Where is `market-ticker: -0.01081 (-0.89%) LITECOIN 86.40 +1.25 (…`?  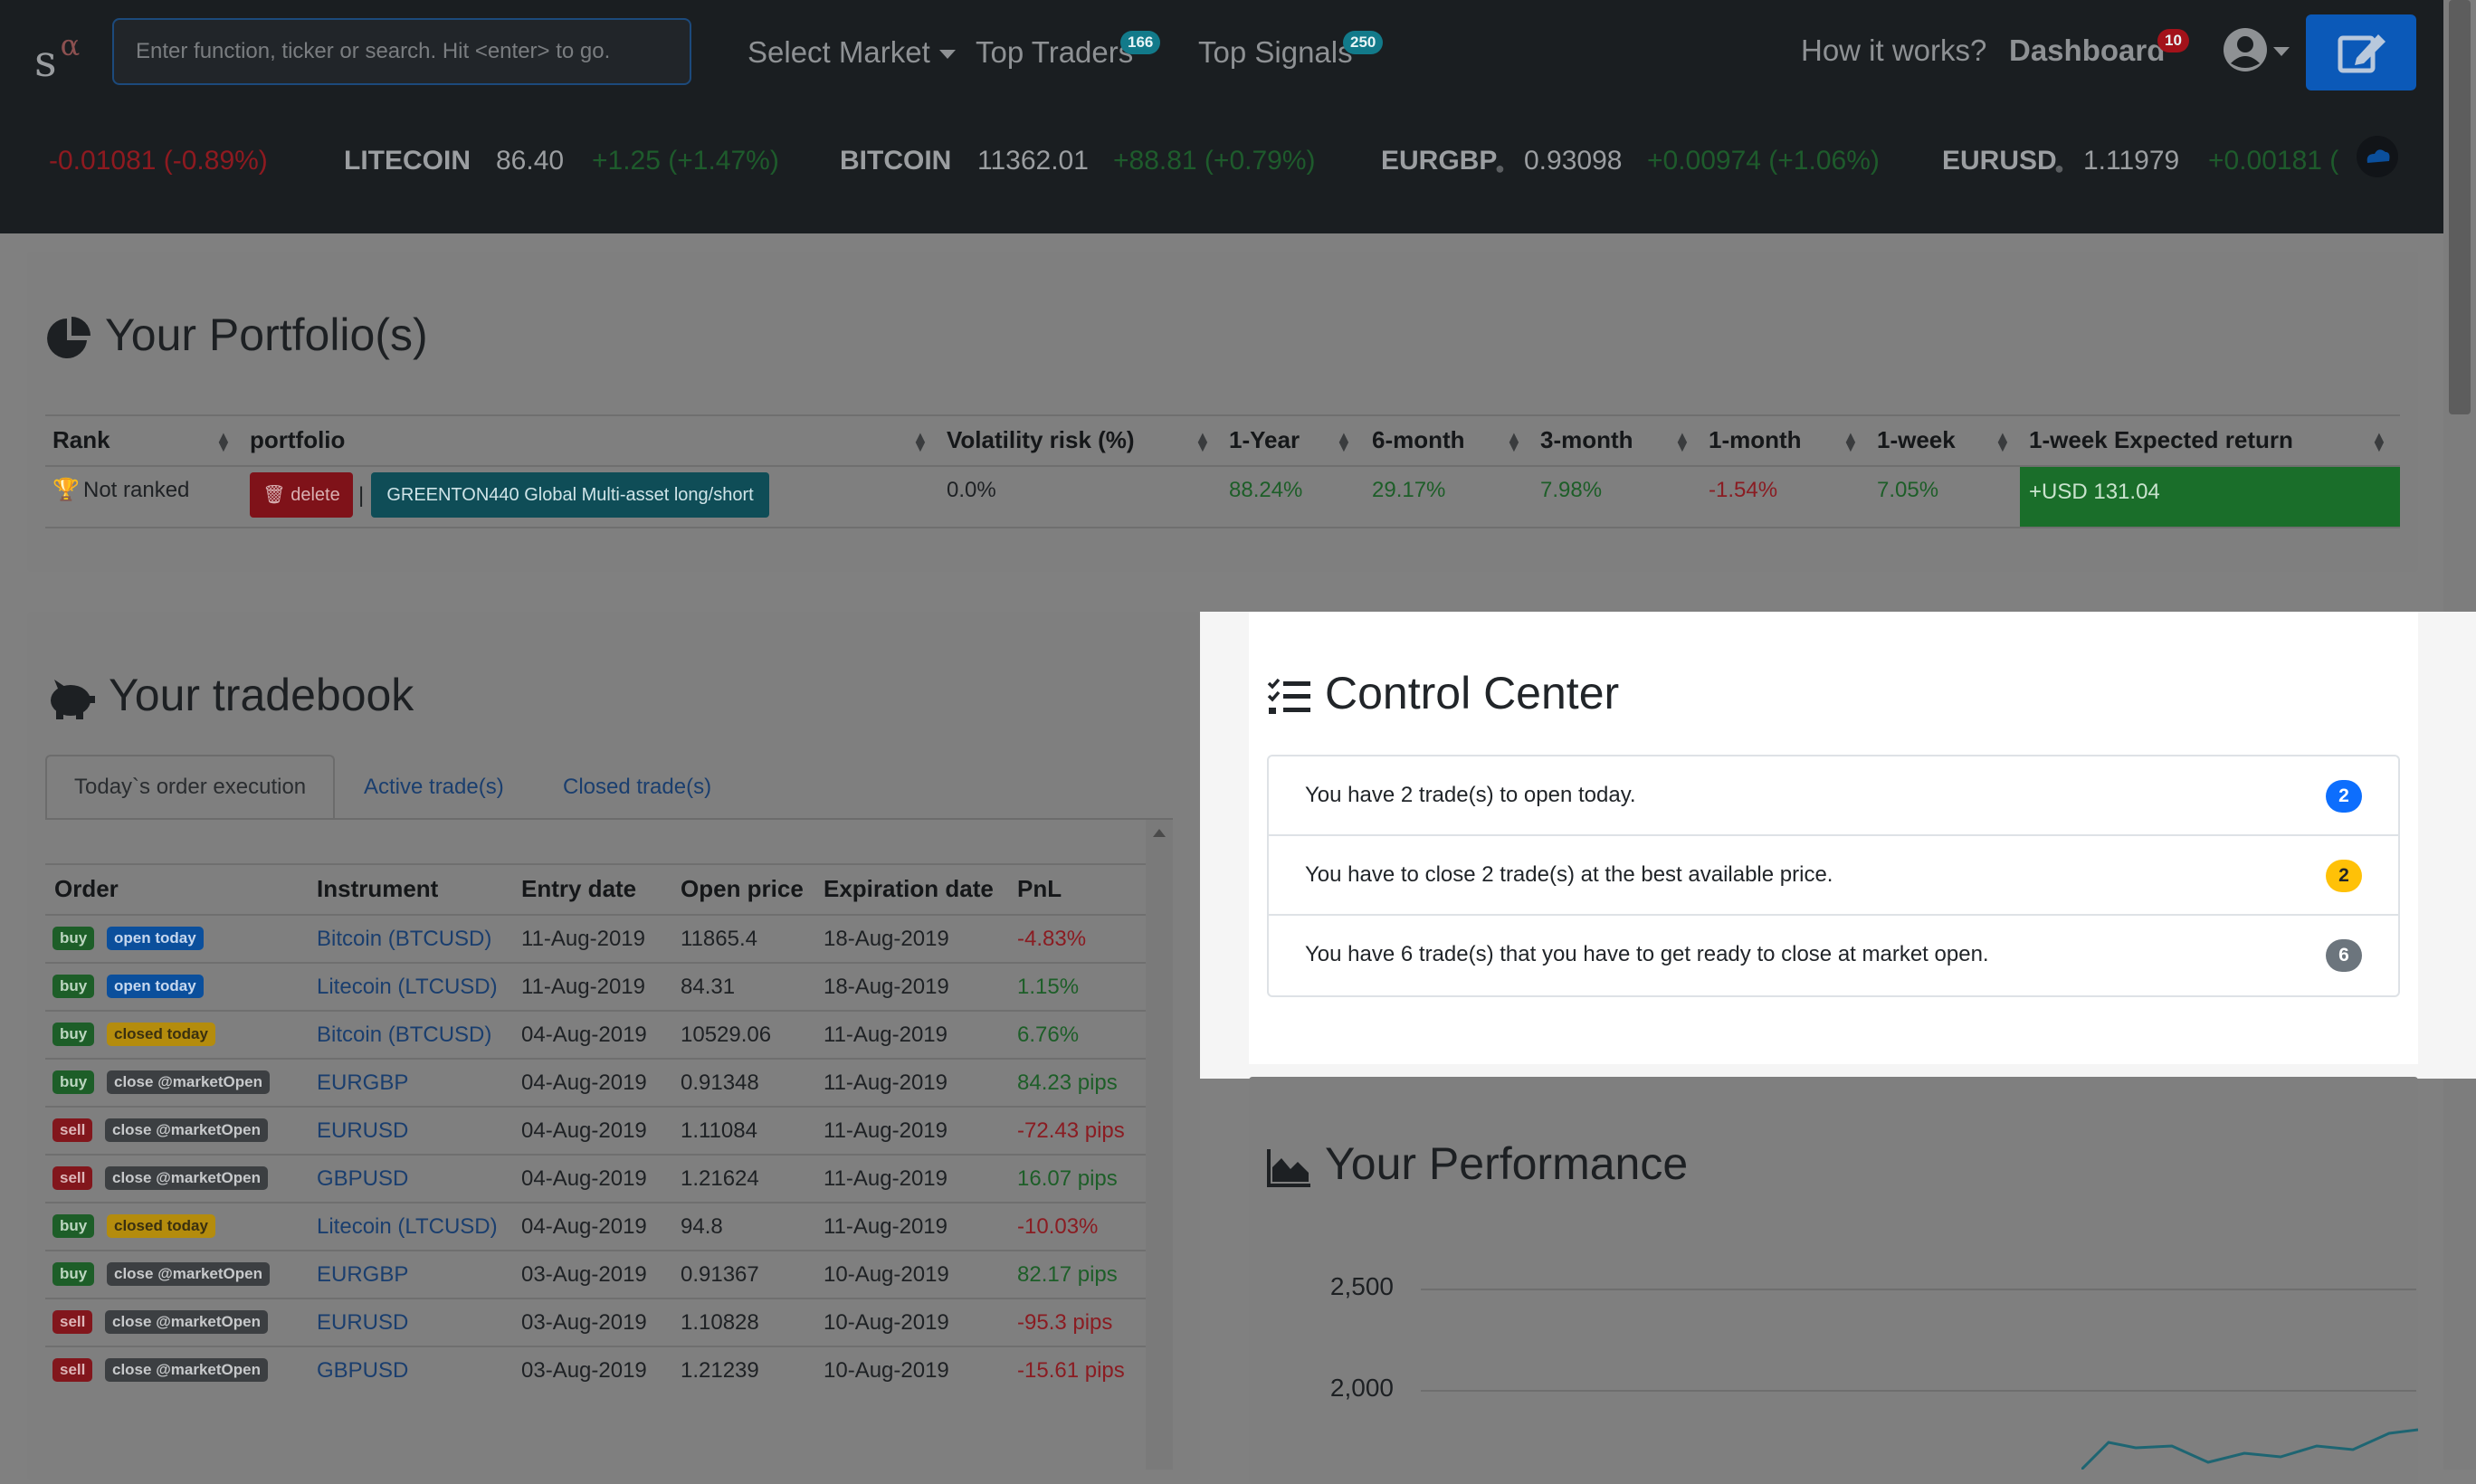 market-ticker: -0.01081 (-0.89%) LITECOIN 86.40 +1.25 (… is located at coordinates (1221, 171).